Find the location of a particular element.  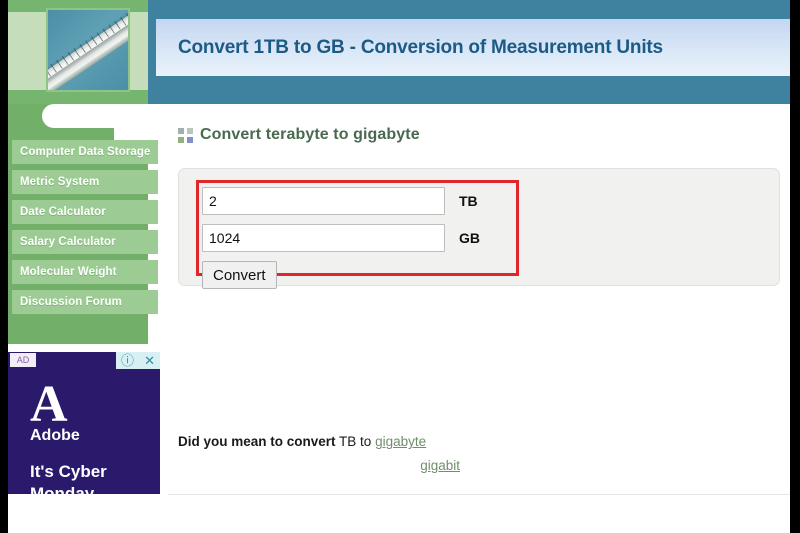

sidebar-item-label: Discussion Forum is located at coordinates (71, 302).